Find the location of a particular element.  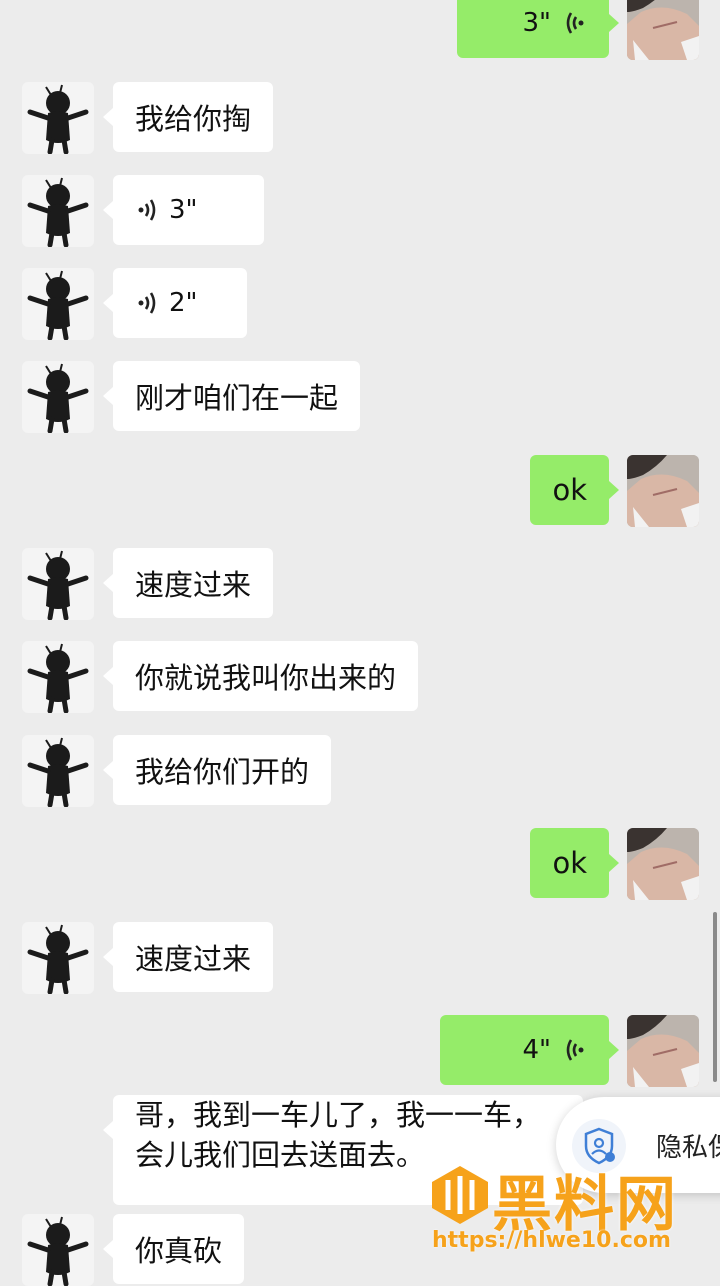

text-message-bubble: 你就说我叫你出来的 is located at coordinates (260, 676).